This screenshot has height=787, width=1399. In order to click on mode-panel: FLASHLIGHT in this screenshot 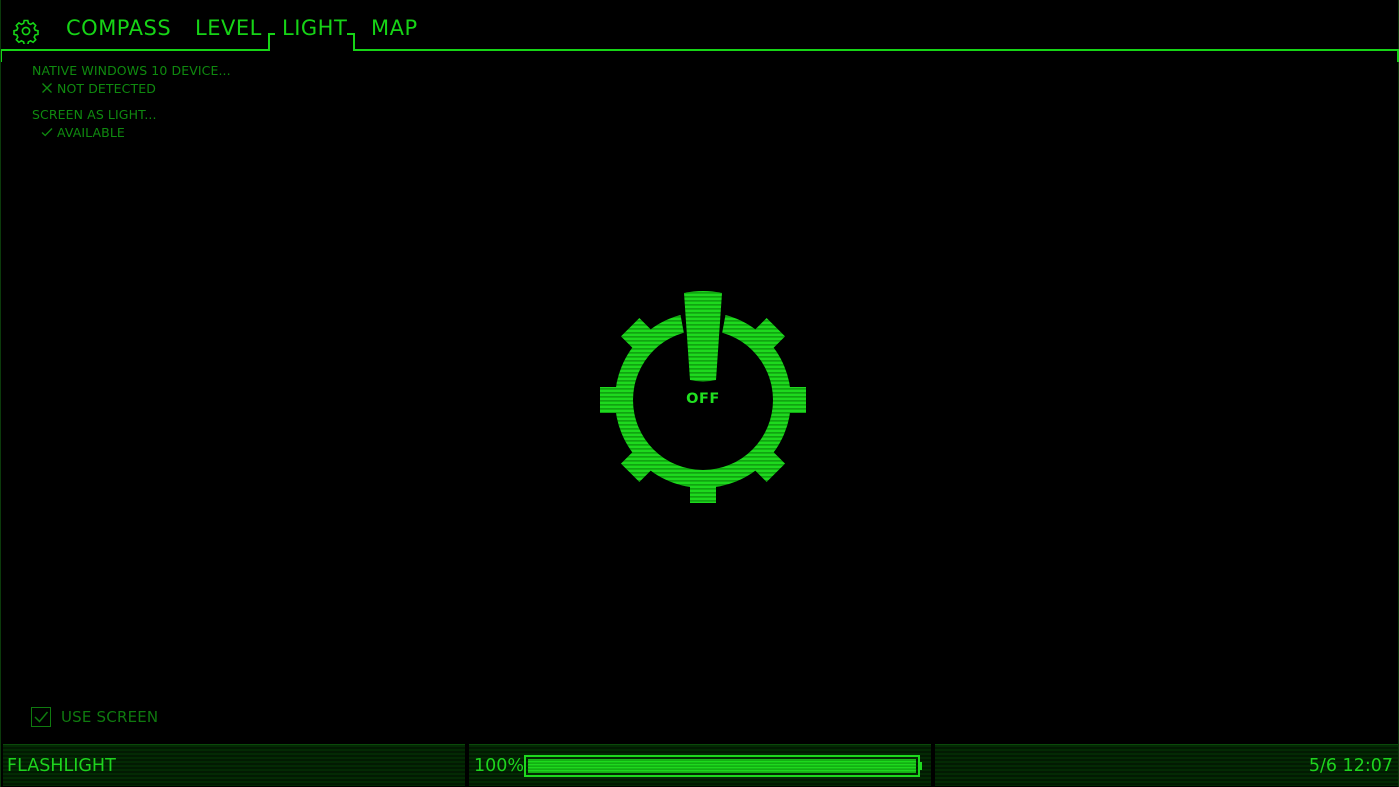, I will do `click(234, 765)`.